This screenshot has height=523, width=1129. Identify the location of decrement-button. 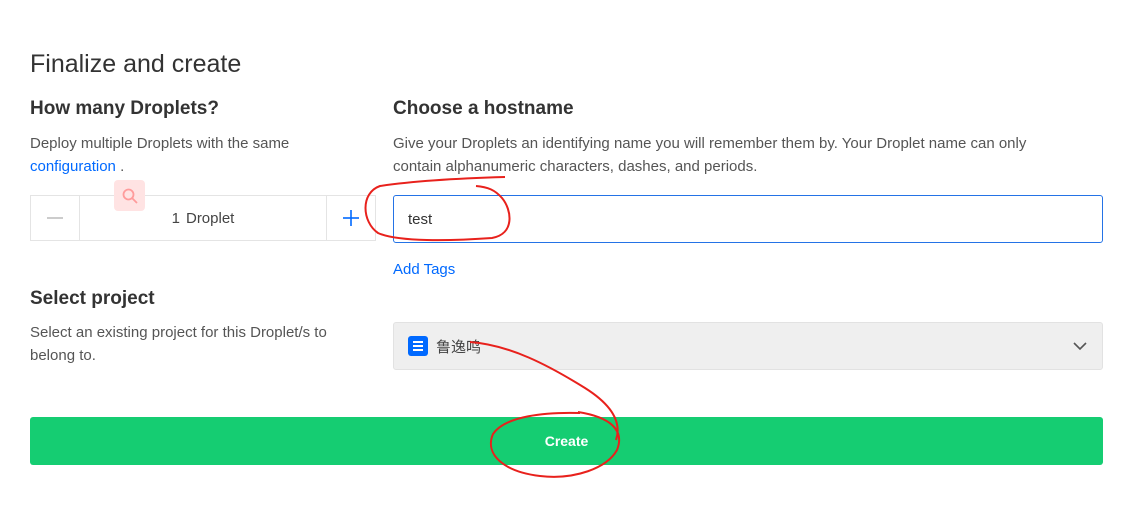
(55, 218).